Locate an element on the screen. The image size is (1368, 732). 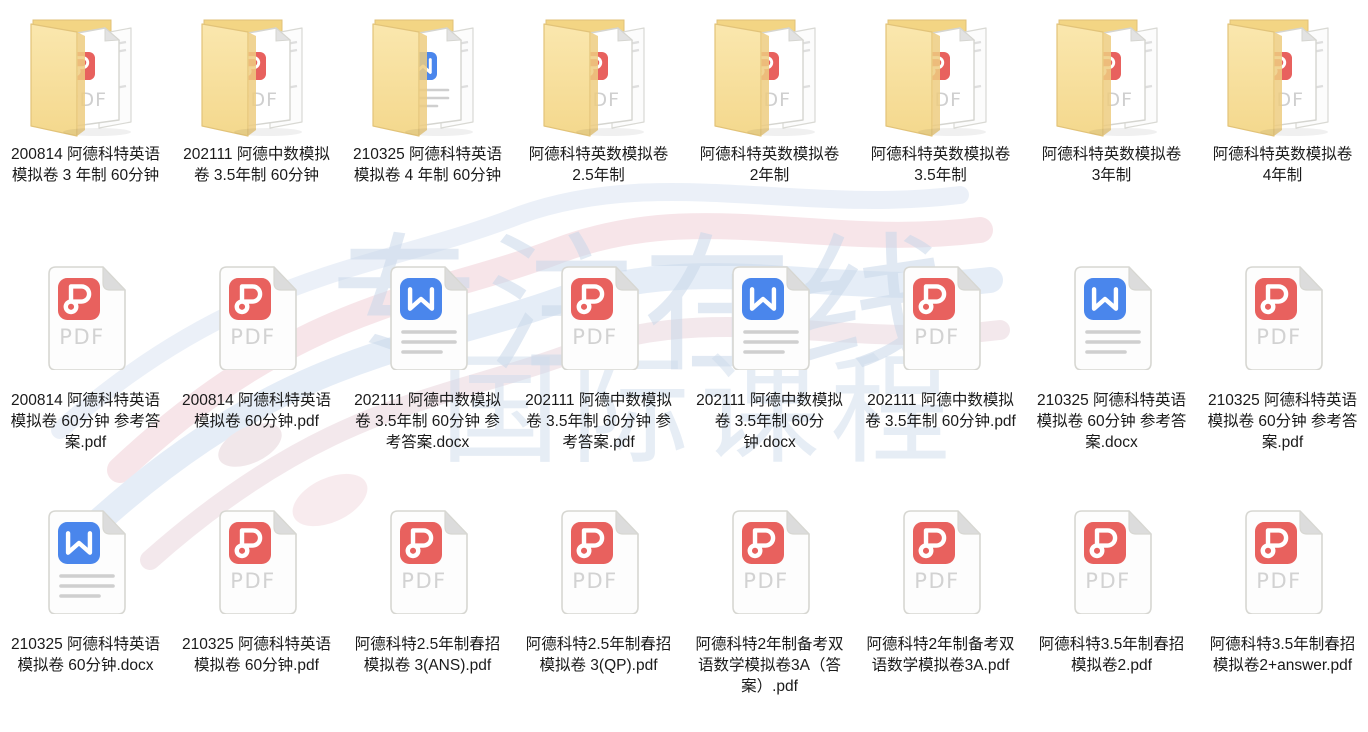
folder-label: 202111 阿德中数模拟卷 3.5年制 60分钟 is located at coordinates (256, 165).